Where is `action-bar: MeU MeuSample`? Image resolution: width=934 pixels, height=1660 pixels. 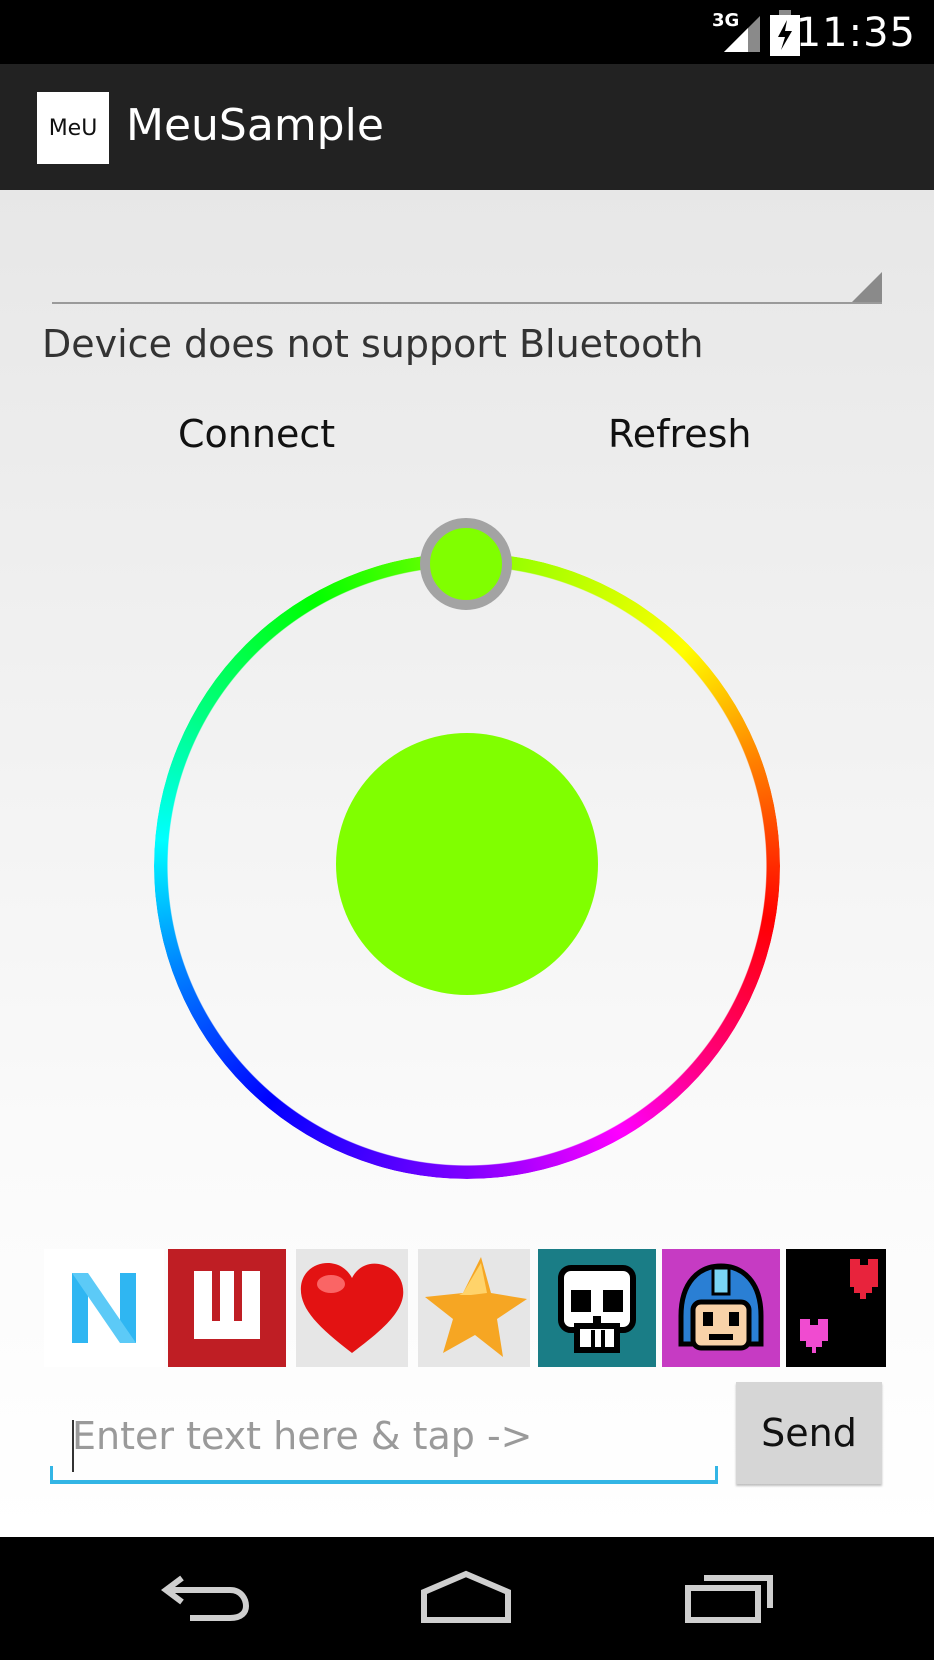
action-bar: MeU MeuSample is located at coordinates (467, 127).